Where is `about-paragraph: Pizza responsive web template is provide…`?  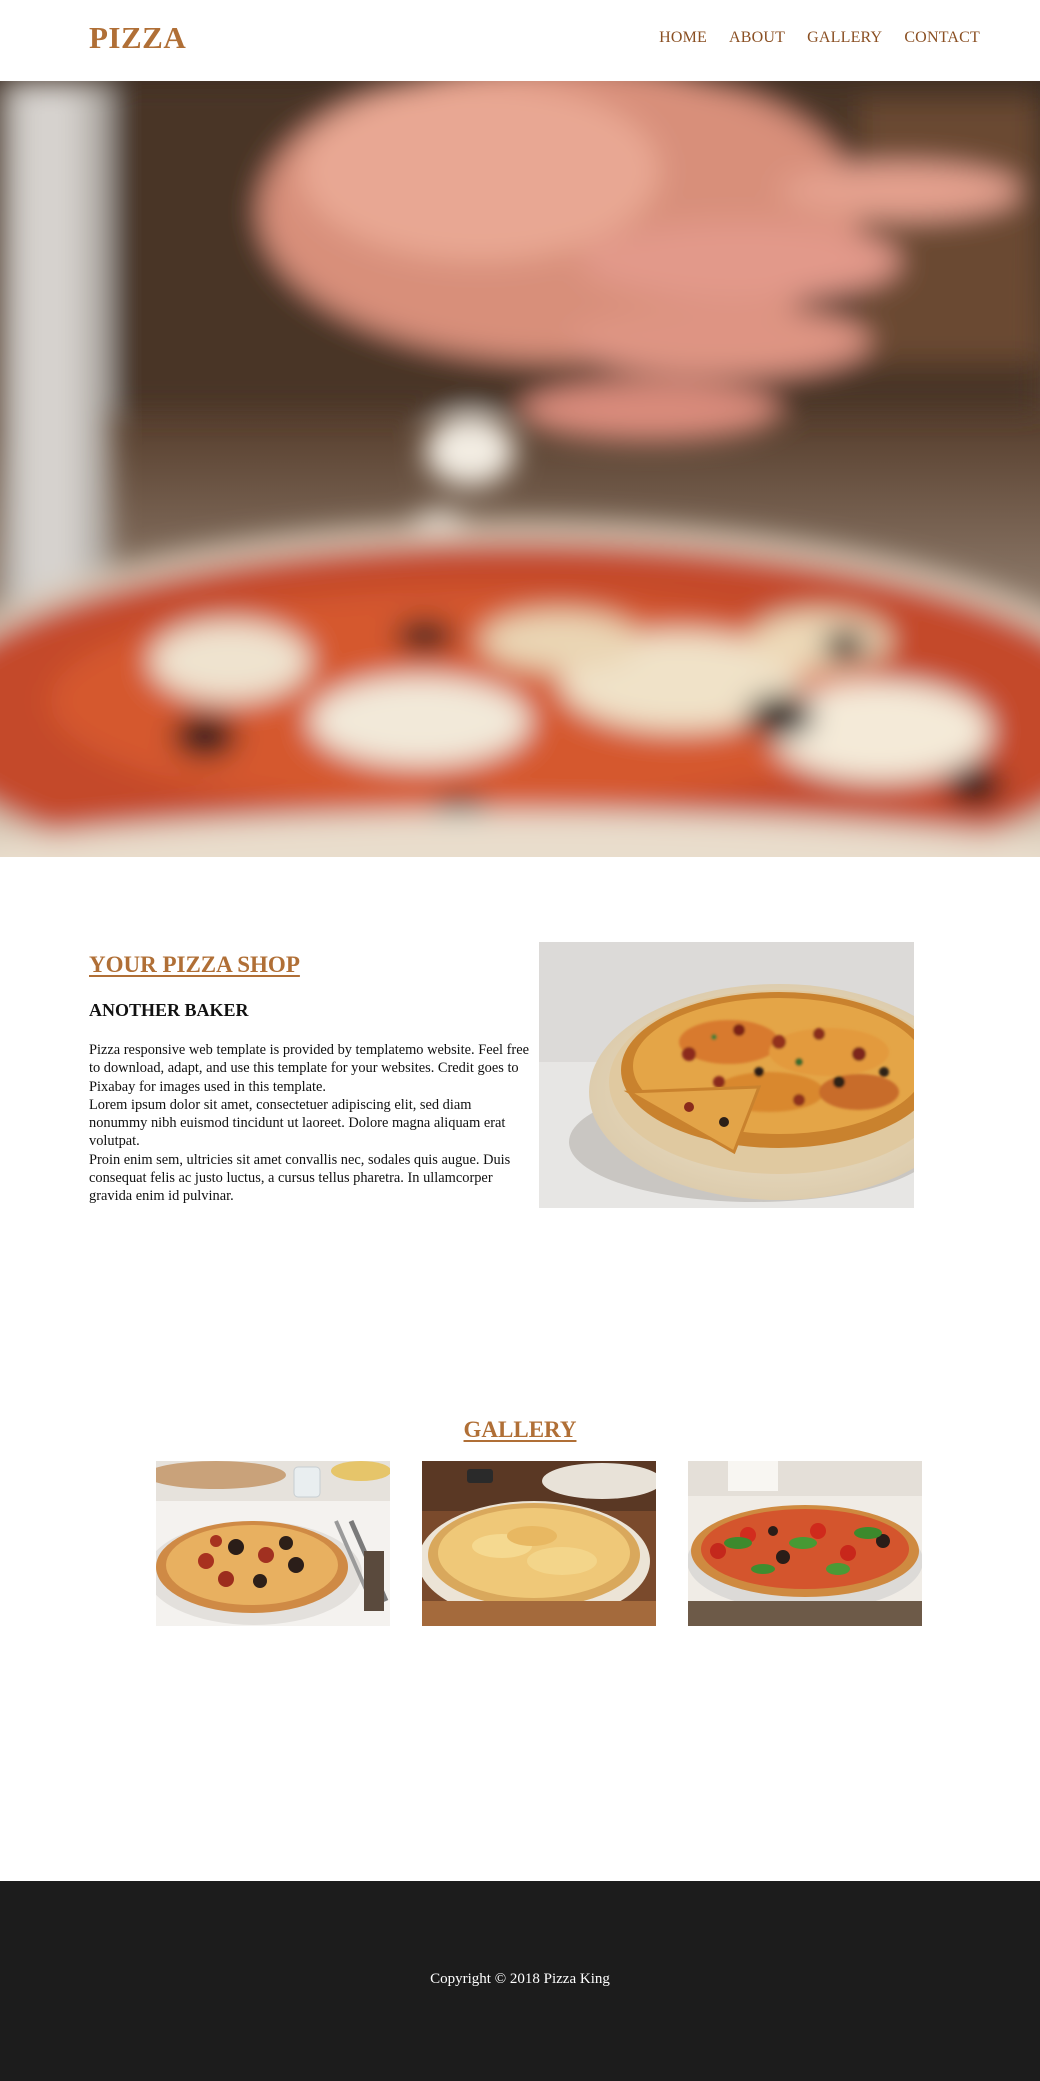 about-paragraph: Pizza responsive web template is provide… is located at coordinates (309, 1068).